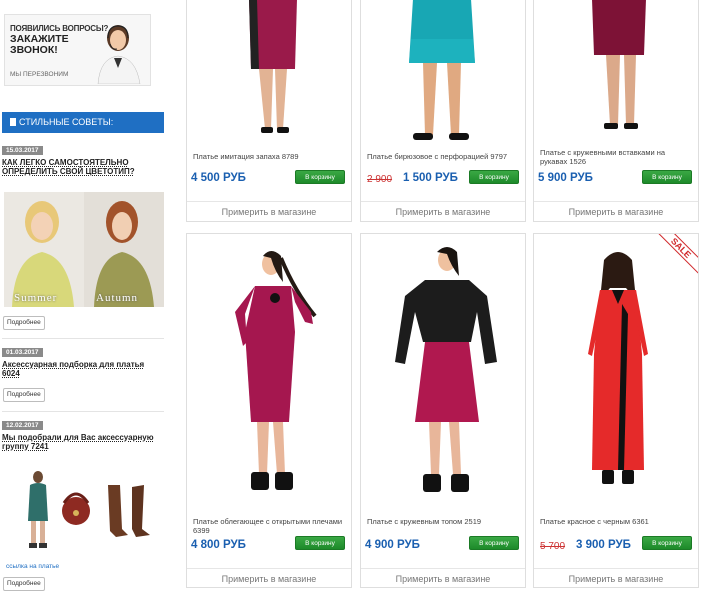 The image size is (702, 600). I want to click on operator-photo, so click(119, 54).